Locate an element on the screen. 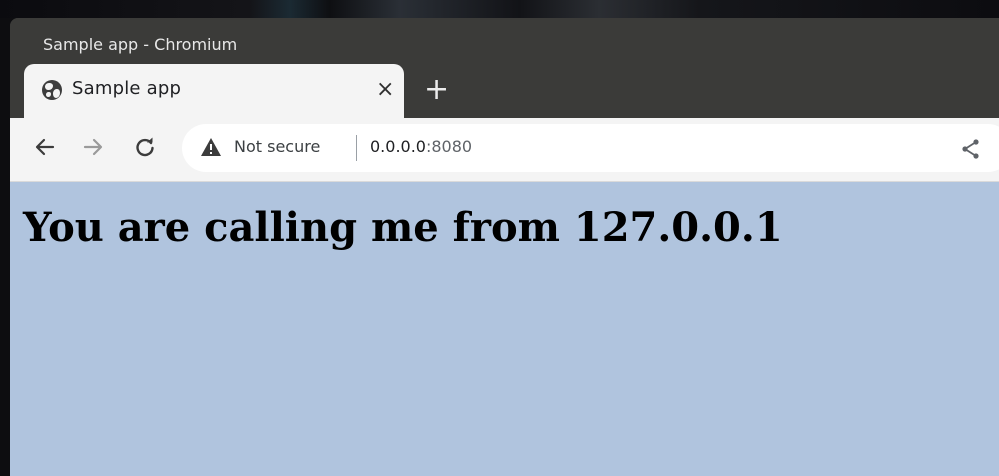 The image size is (999, 476). omnibox-divider is located at coordinates (356, 148).